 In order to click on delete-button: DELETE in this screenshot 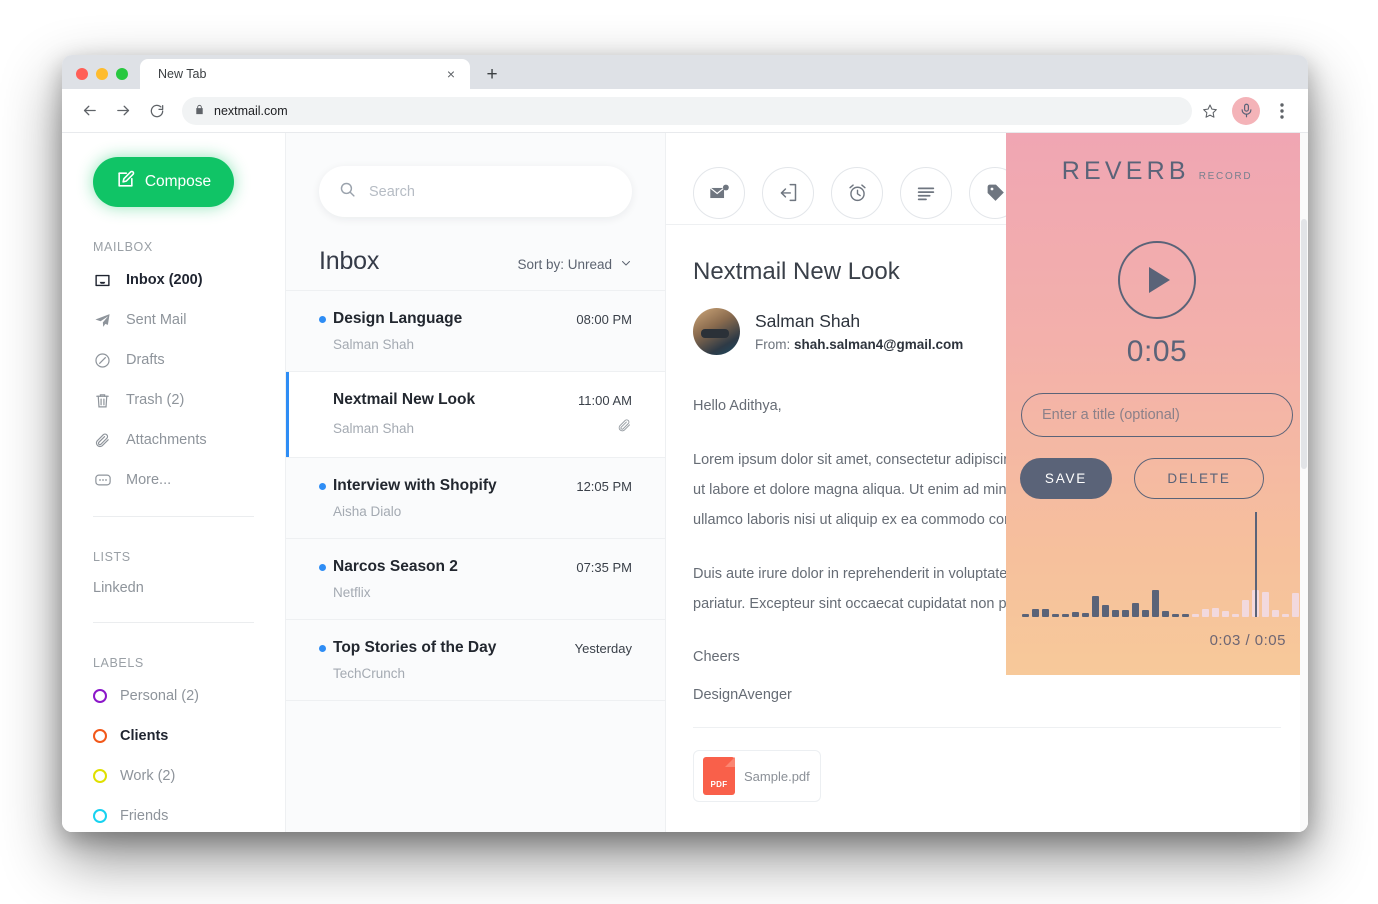, I will do `click(1199, 478)`.